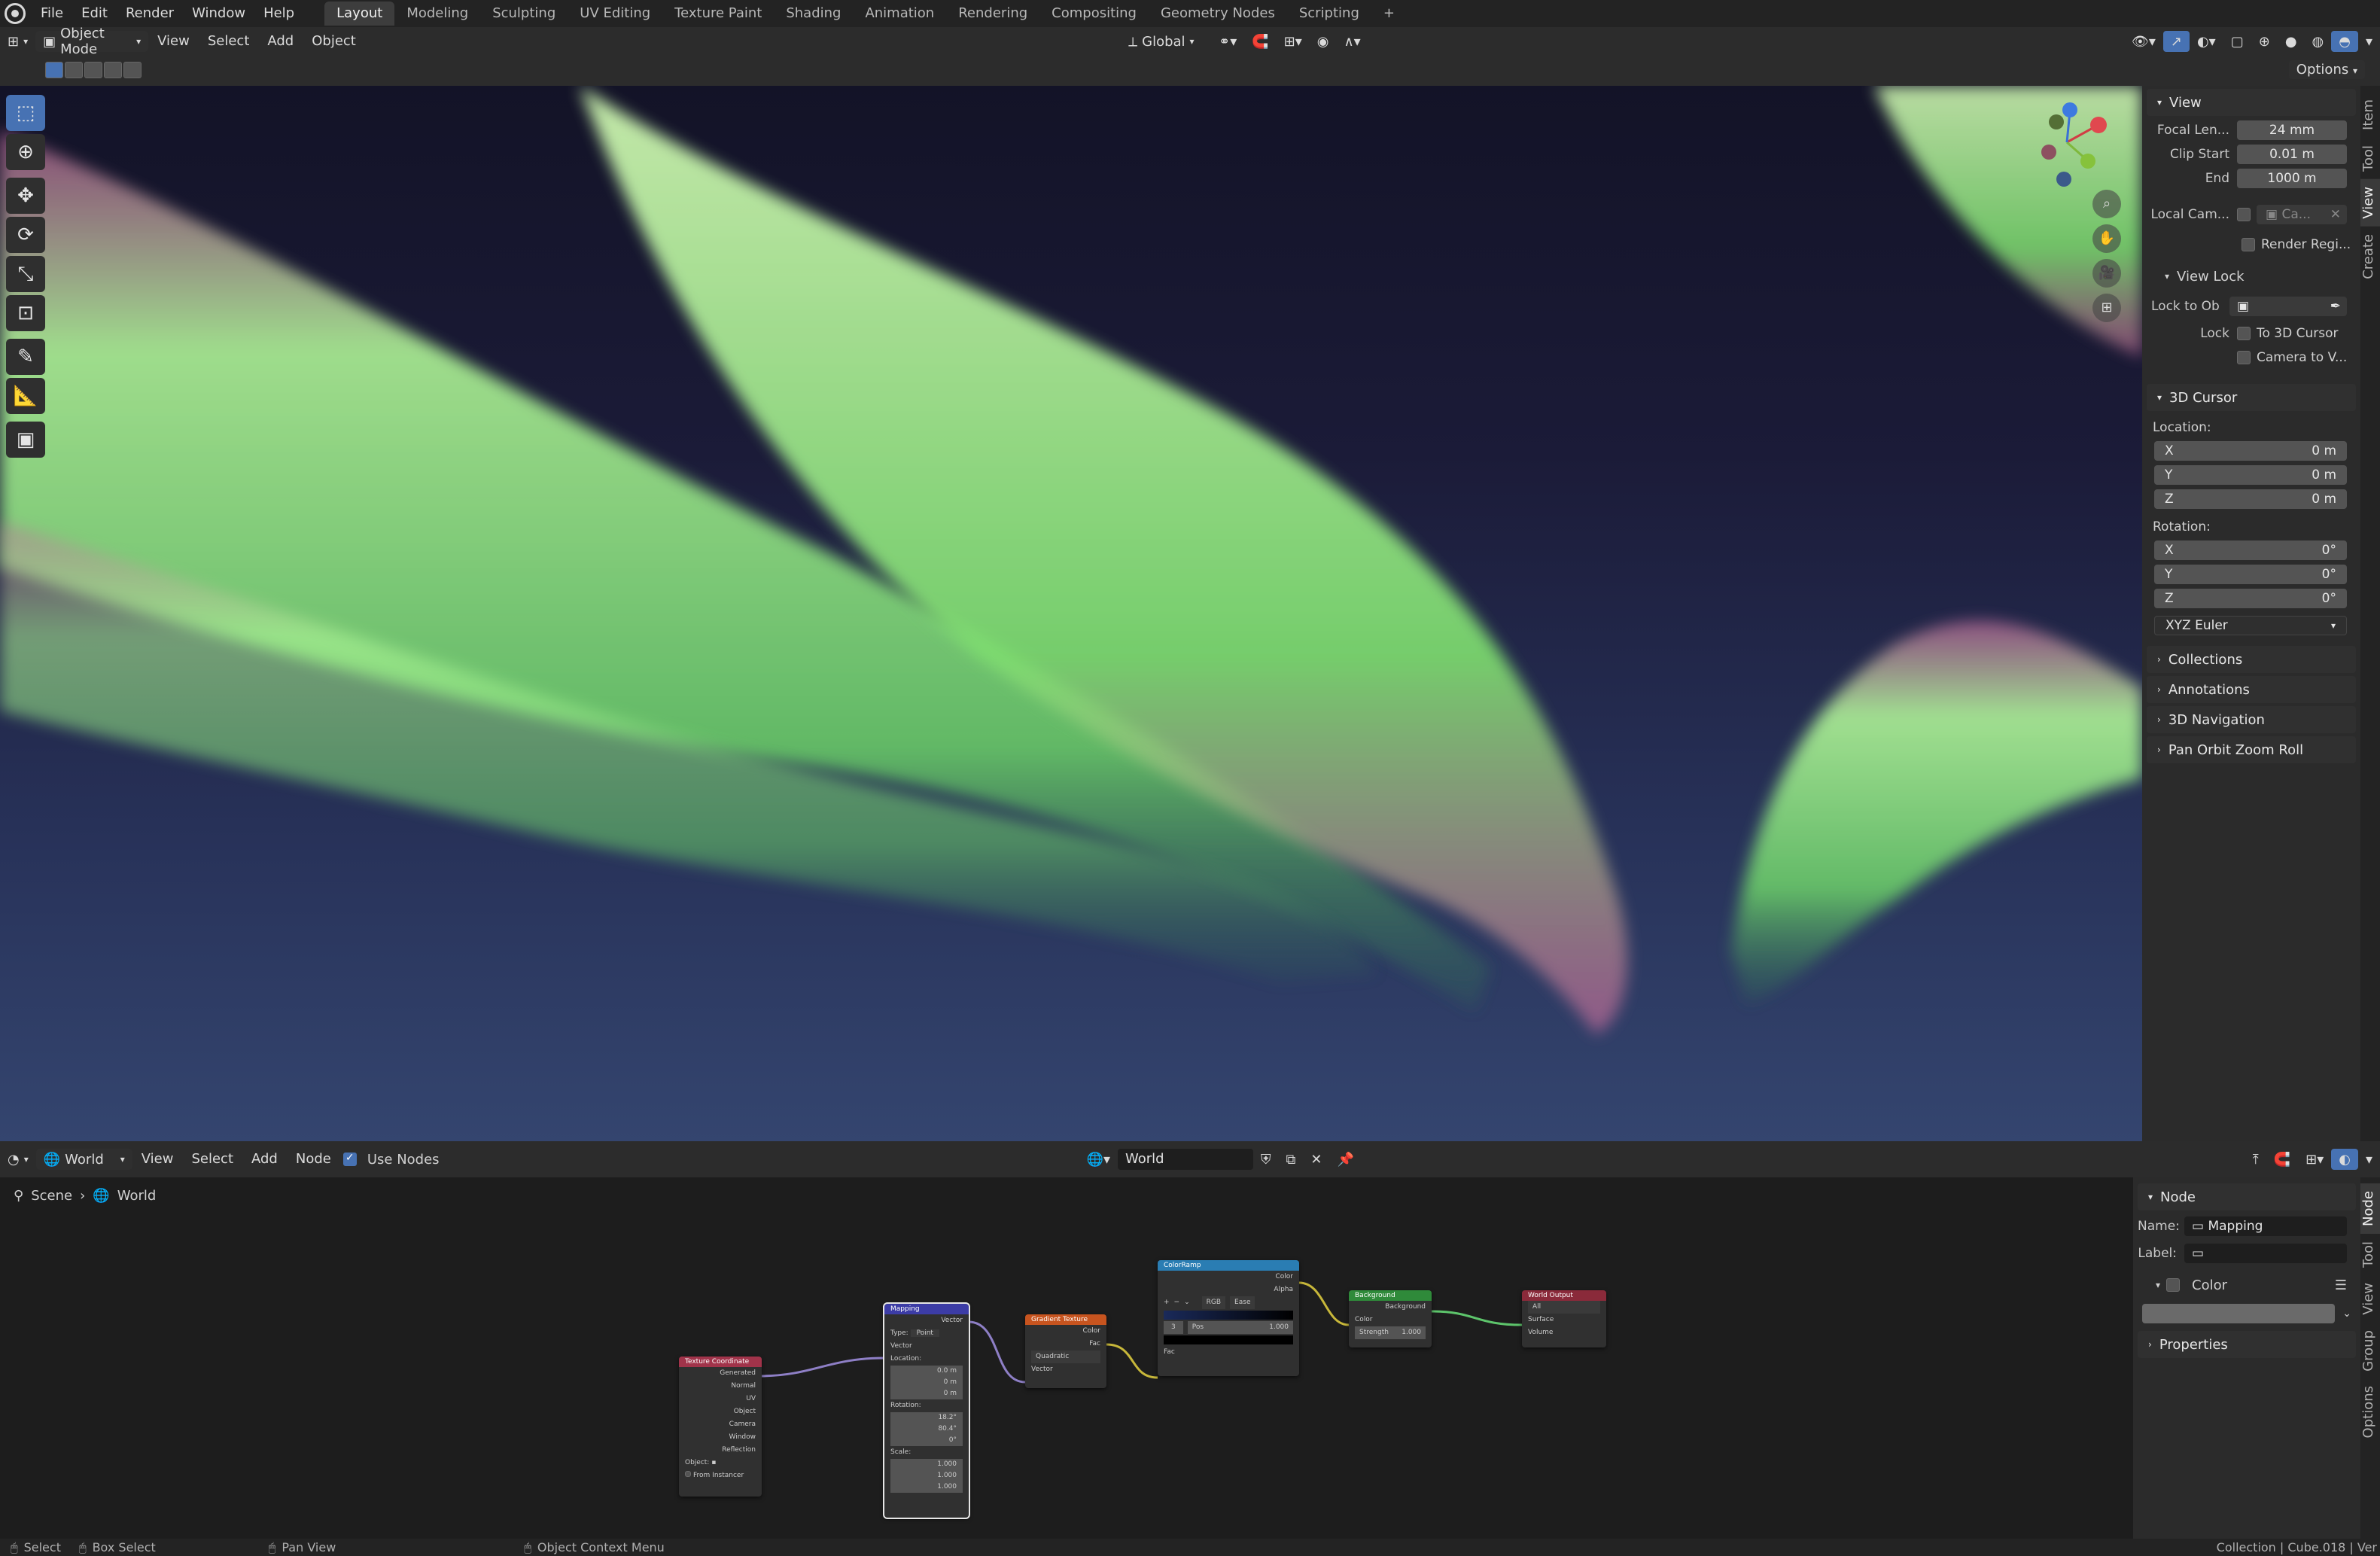 This screenshot has width=2380, height=1556. Describe the element at coordinates (2250, 550) in the screenshot. I see `cursor-rot-x-field: X 0°` at that location.